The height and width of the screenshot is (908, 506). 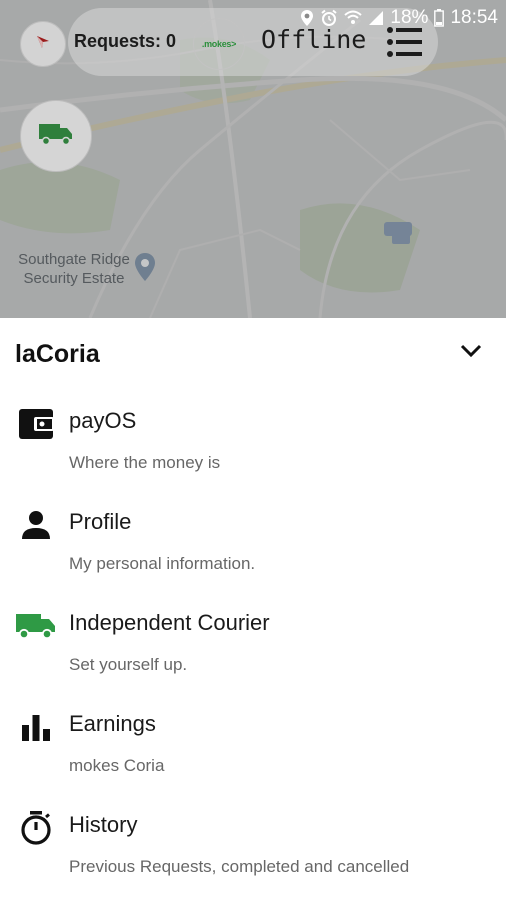 What do you see at coordinates (100, 521) in the screenshot?
I see `menu-item-title: Profile` at bounding box center [100, 521].